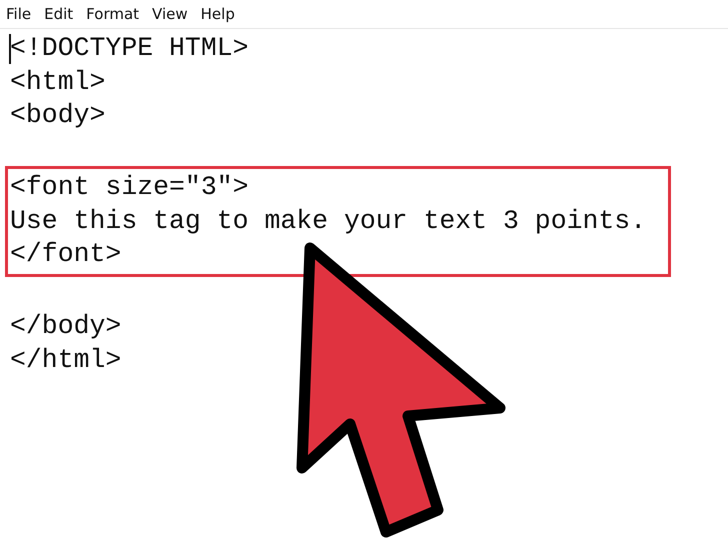 This screenshot has height=546, width=728. I want to click on code-line: <font size="3">, so click(129, 187).